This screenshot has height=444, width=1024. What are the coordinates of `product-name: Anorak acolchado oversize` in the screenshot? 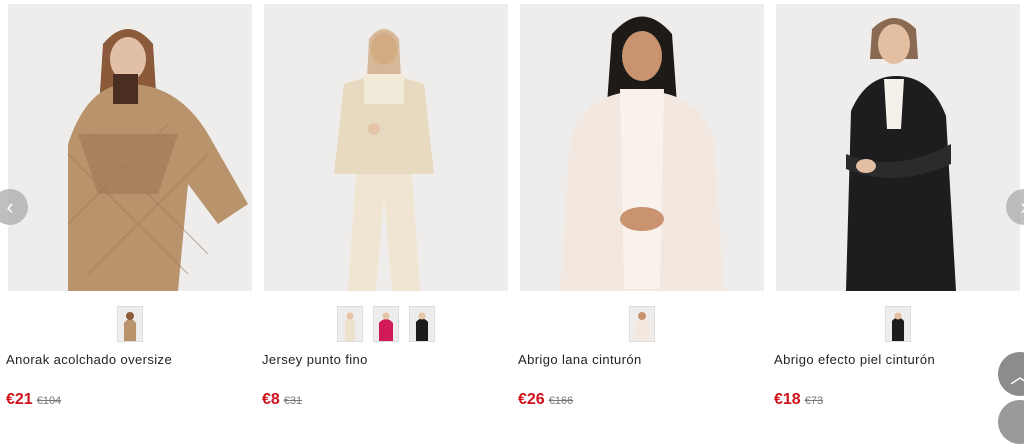 It's located at (89, 359).